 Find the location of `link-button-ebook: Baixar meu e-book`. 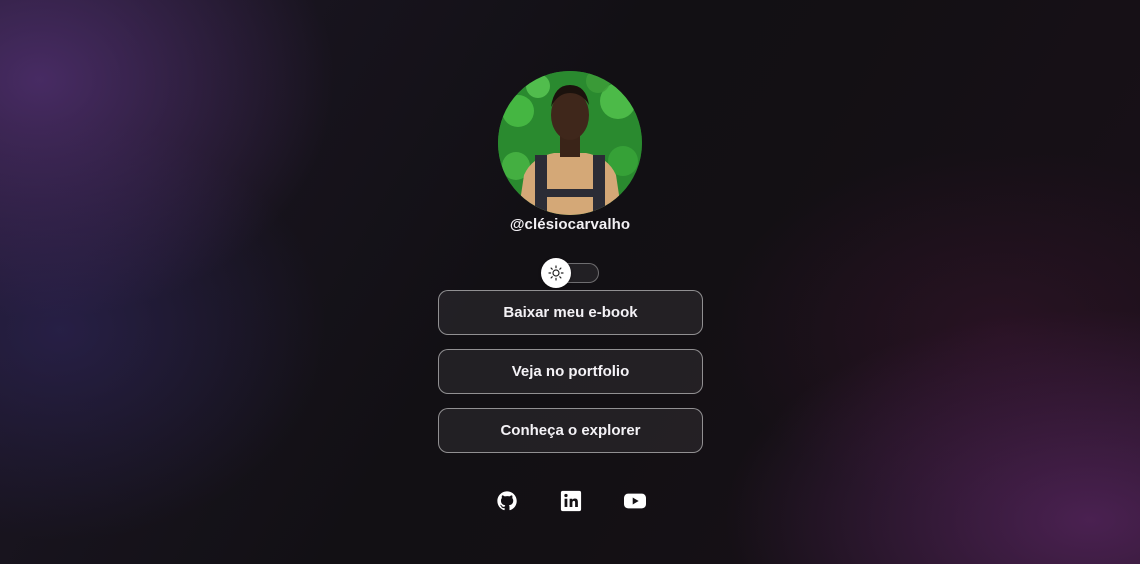

link-button-ebook: Baixar meu e-book is located at coordinates (570, 312).